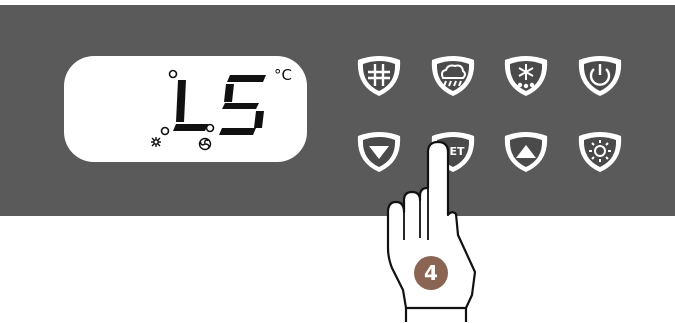 This screenshot has width=675, height=323. What do you see at coordinates (431, 273) in the screenshot?
I see `step-number-badge: 4` at bounding box center [431, 273].